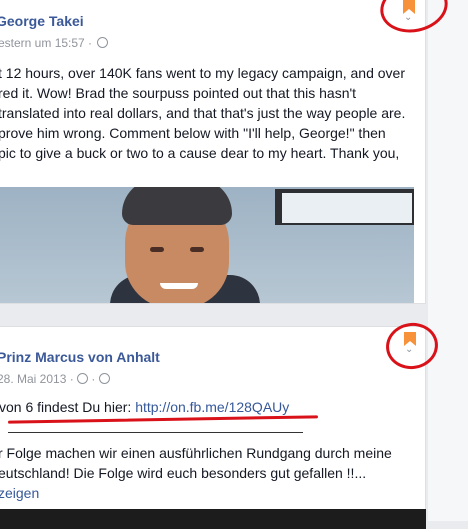  I want to click on photo-smile, so click(179, 286).